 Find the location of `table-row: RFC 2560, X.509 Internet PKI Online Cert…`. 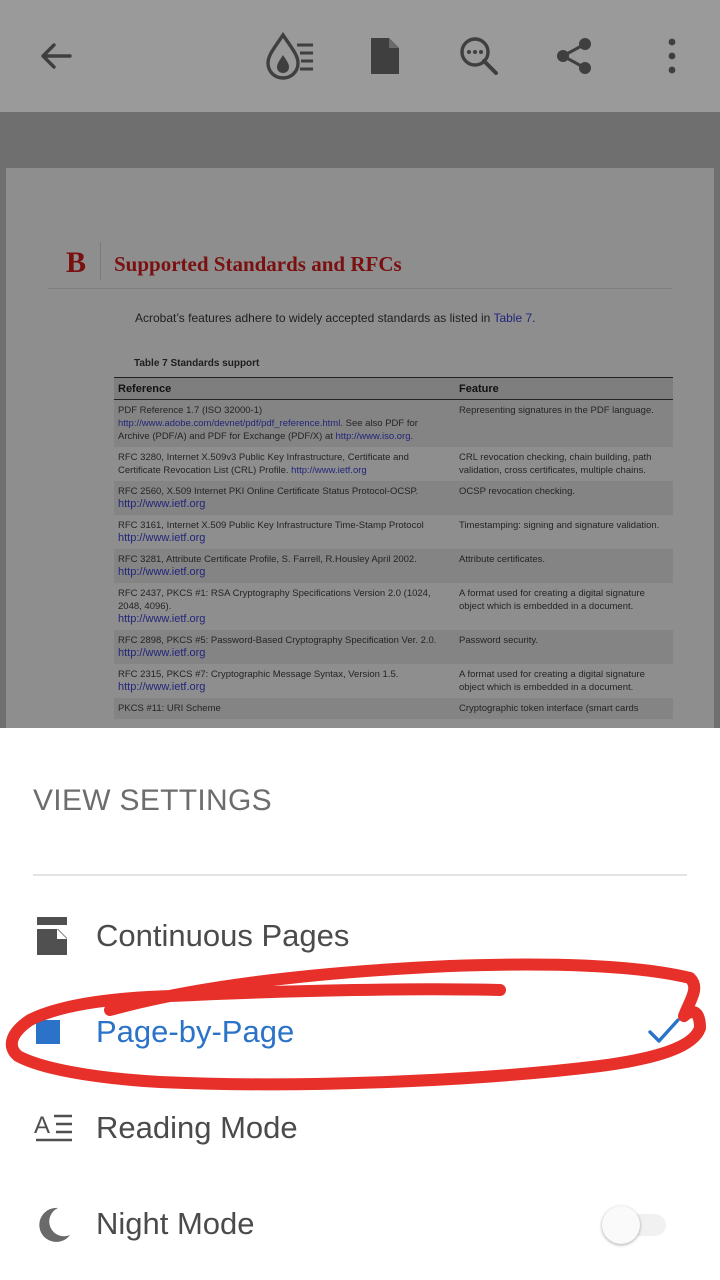

table-row: RFC 2560, X.509 Internet PKI Online Cert… is located at coordinates (393, 498).